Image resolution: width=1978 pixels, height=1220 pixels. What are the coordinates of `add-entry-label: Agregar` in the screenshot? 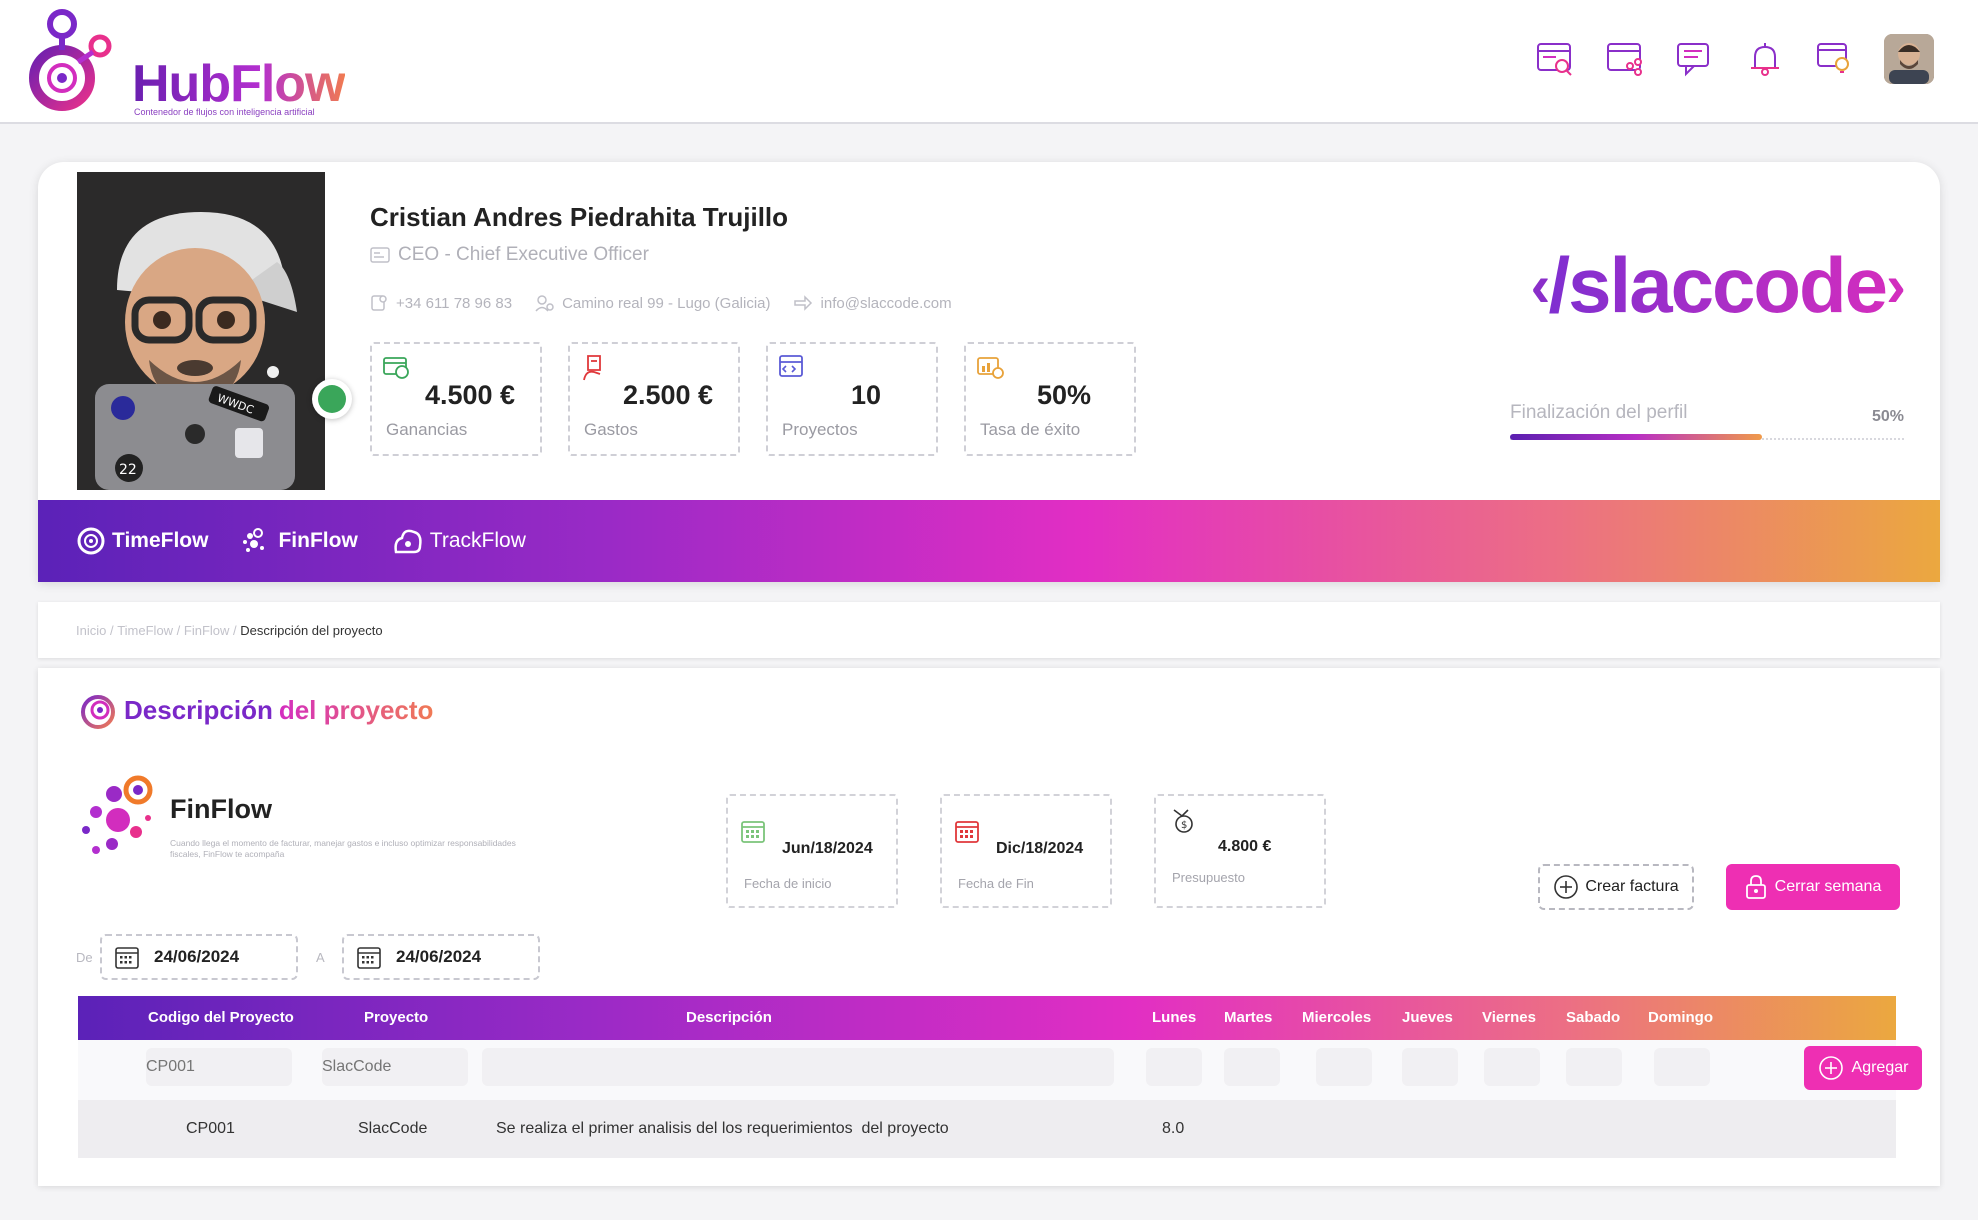 It's located at (1880, 1067).